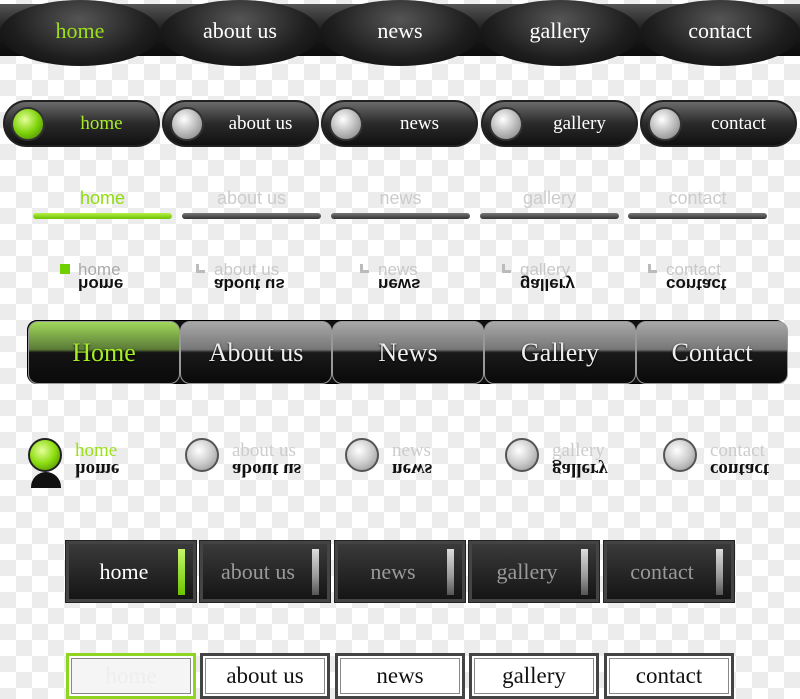 The width and height of the screenshot is (800, 699). What do you see at coordinates (101, 123) in the screenshot?
I see `nav2-label: home` at bounding box center [101, 123].